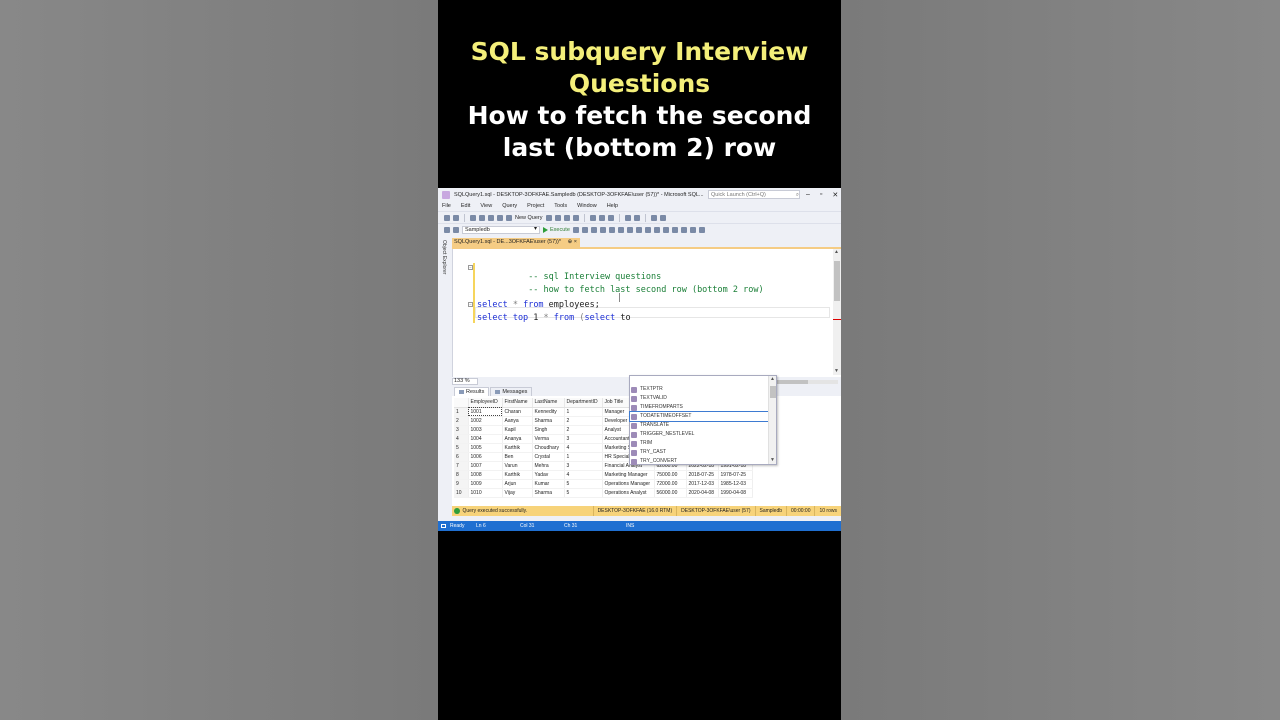 This screenshot has width=1280, height=720. I want to click on table-cell: Marketing Manager, so click(628, 475).